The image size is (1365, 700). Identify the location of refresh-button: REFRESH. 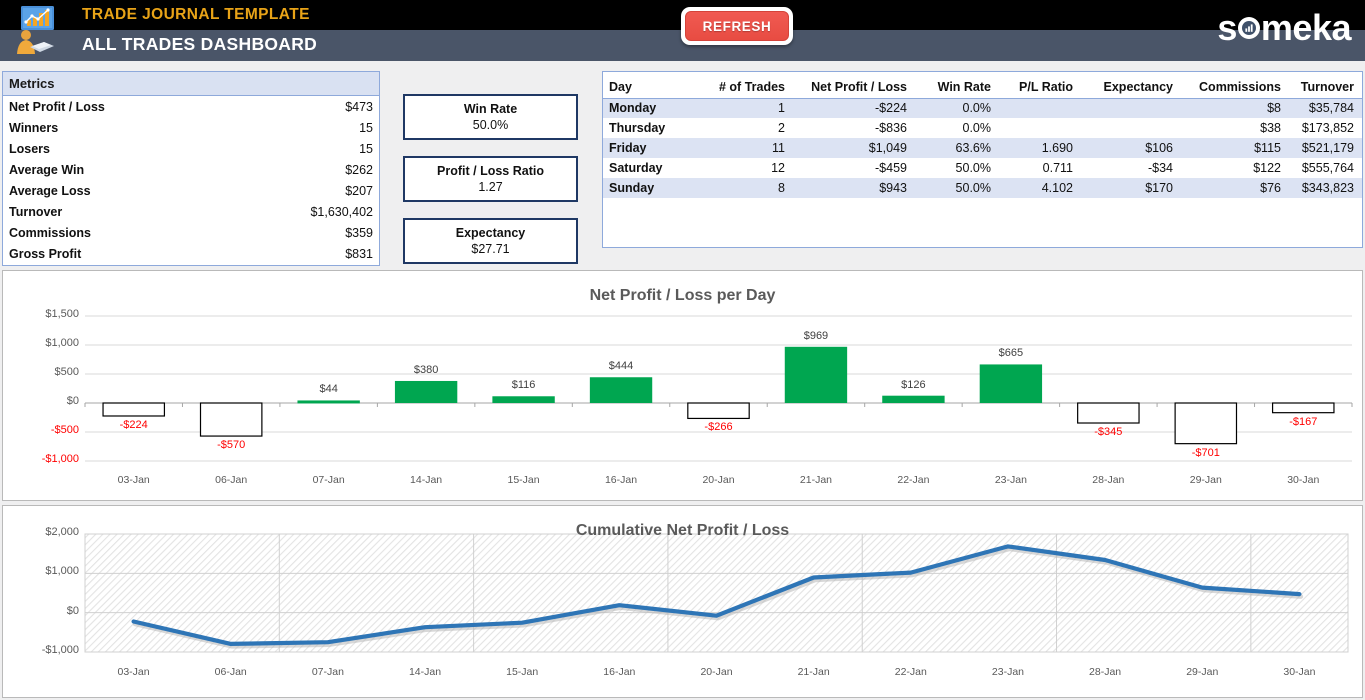
(737, 26).